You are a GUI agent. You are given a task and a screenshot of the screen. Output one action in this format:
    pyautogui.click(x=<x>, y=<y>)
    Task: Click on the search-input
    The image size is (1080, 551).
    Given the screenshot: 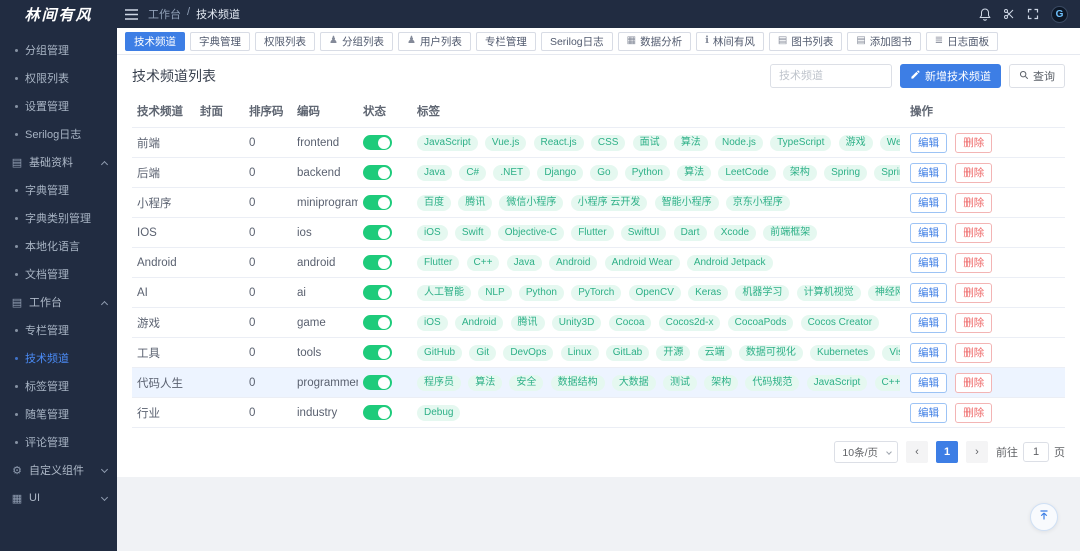 What is the action you would take?
    pyautogui.click(x=831, y=76)
    